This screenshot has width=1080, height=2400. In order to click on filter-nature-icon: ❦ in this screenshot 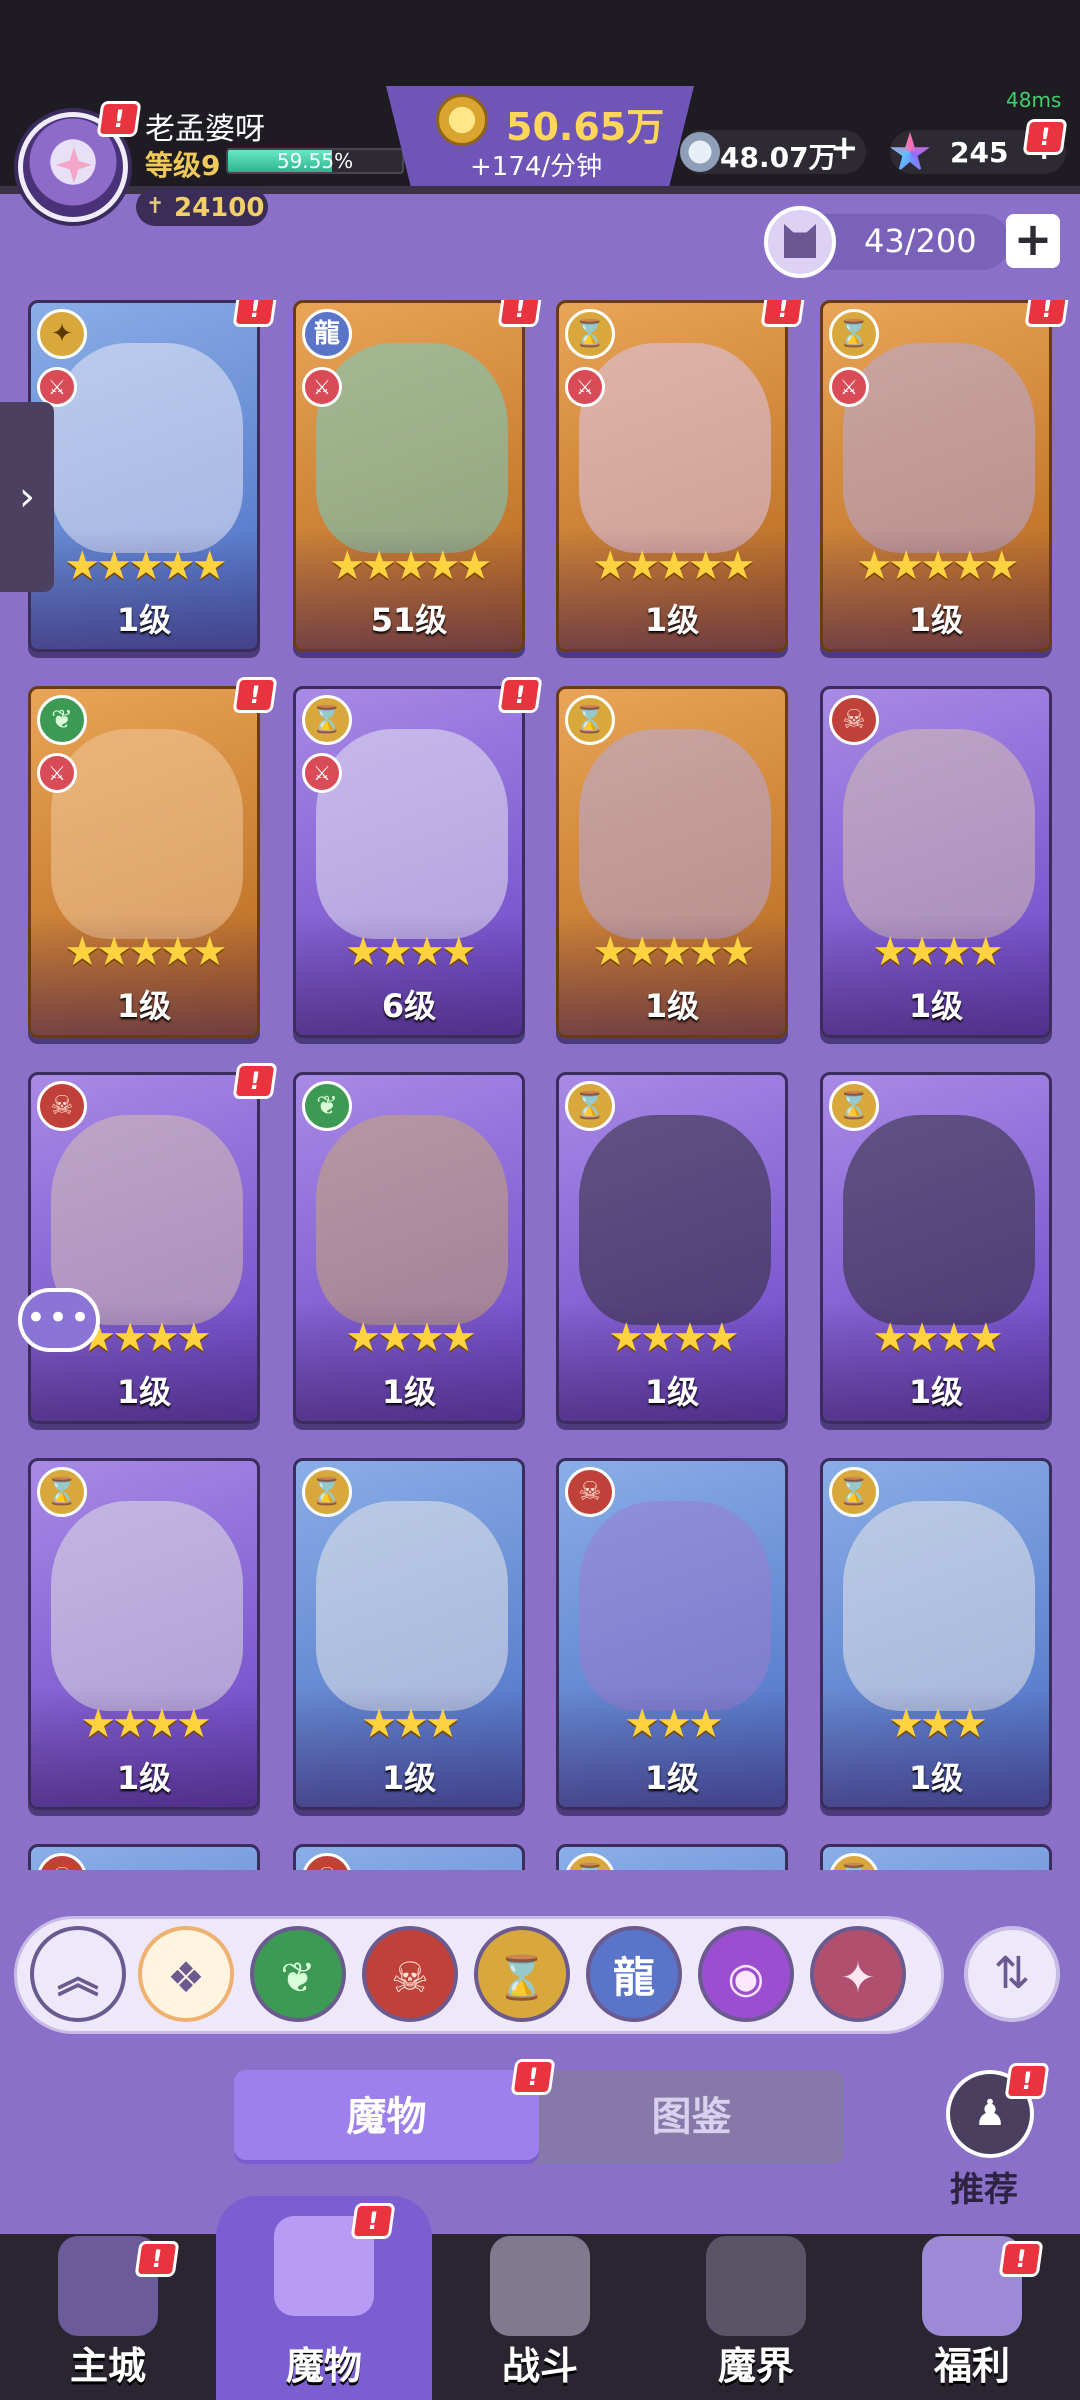, I will do `click(298, 1974)`.